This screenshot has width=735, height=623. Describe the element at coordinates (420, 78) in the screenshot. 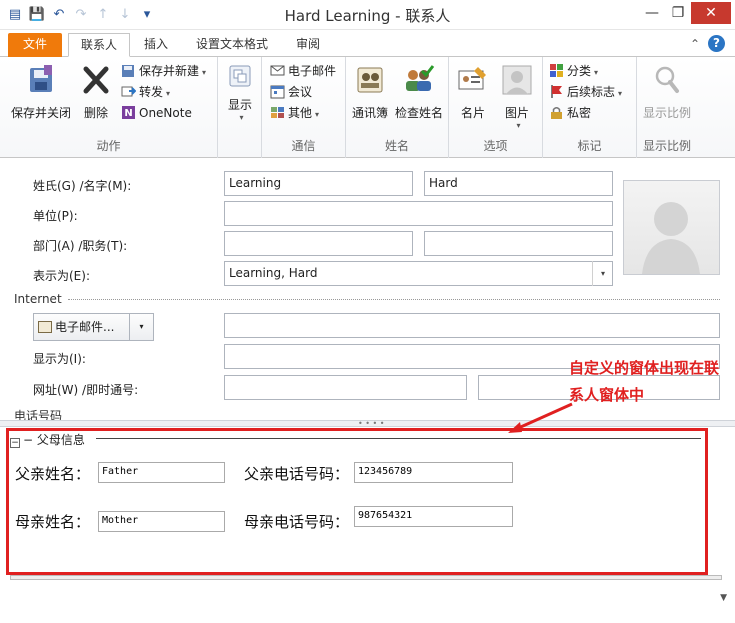

I see `check-names-icon` at that location.